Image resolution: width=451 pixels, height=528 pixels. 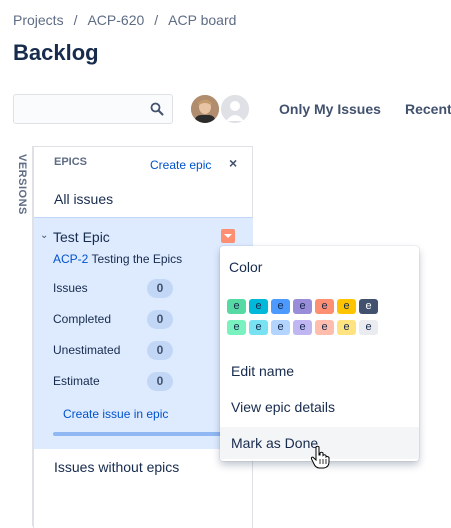 What do you see at coordinates (44, 235) in the screenshot?
I see `chevron-down-icon: ⌄` at bounding box center [44, 235].